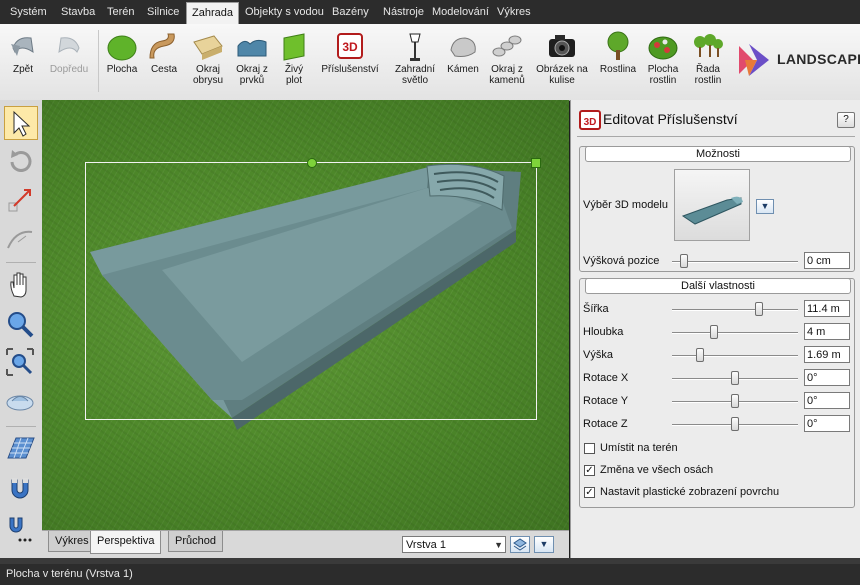 The height and width of the screenshot is (585, 860). I want to click on outline-edge-button: Okraj obrysu, so click(208, 58).